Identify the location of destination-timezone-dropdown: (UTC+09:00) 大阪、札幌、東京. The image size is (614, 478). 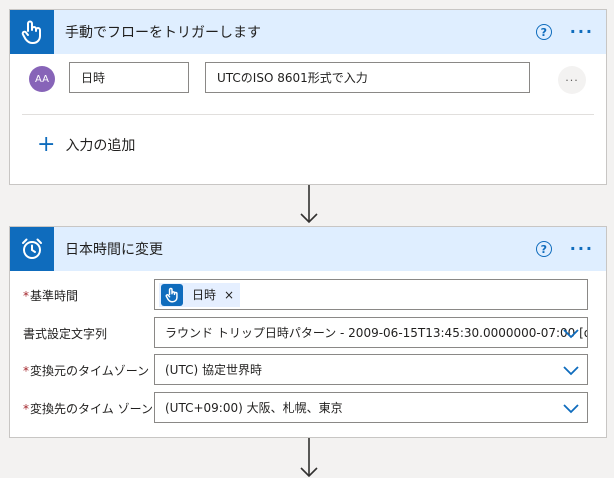
(371, 407).